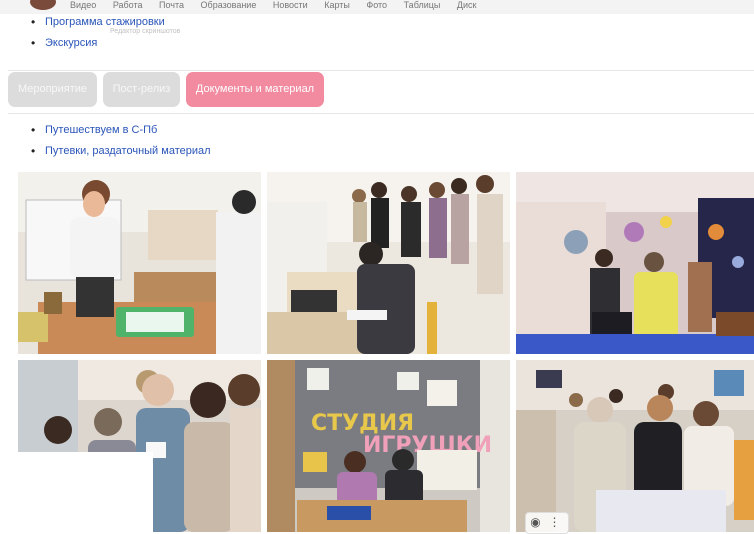 Image resolution: width=754 pixels, height=534 pixels. I want to click on more-vertical-icon: ⋮, so click(554, 522).